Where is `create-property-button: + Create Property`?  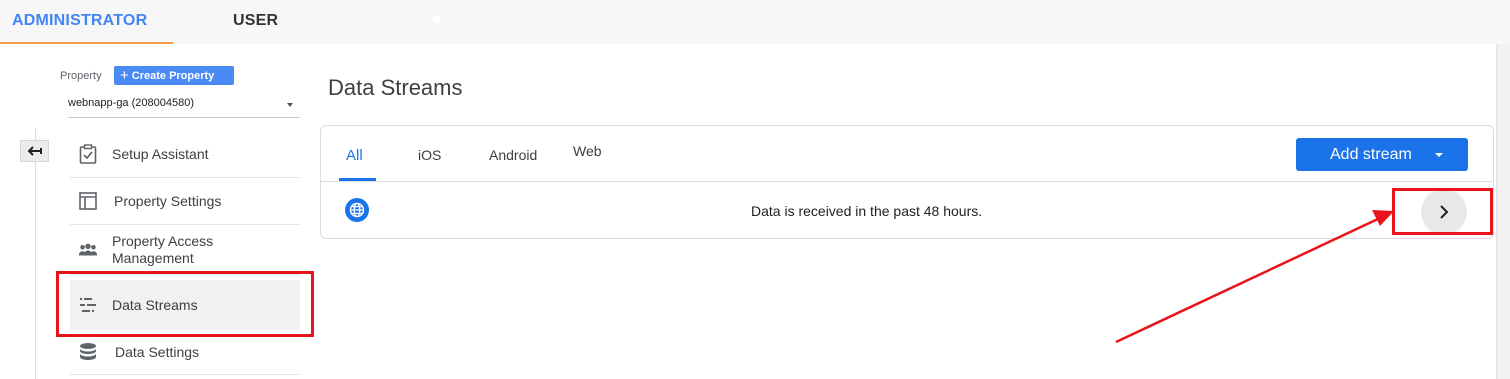 create-property-button: + Create Property is located at coordinates (174, 75).